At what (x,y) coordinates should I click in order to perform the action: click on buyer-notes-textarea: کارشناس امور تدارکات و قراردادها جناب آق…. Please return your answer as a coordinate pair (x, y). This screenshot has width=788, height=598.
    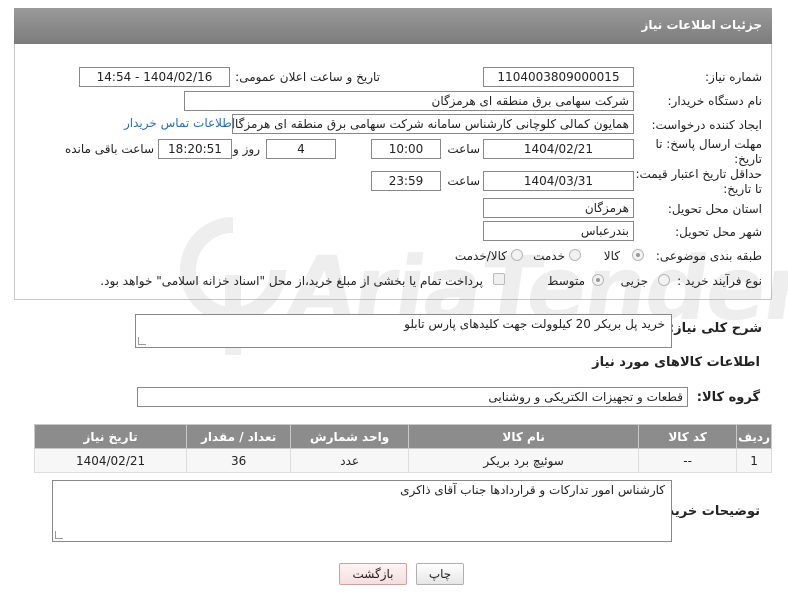
    Looking at the image, I should click on (362, 511).